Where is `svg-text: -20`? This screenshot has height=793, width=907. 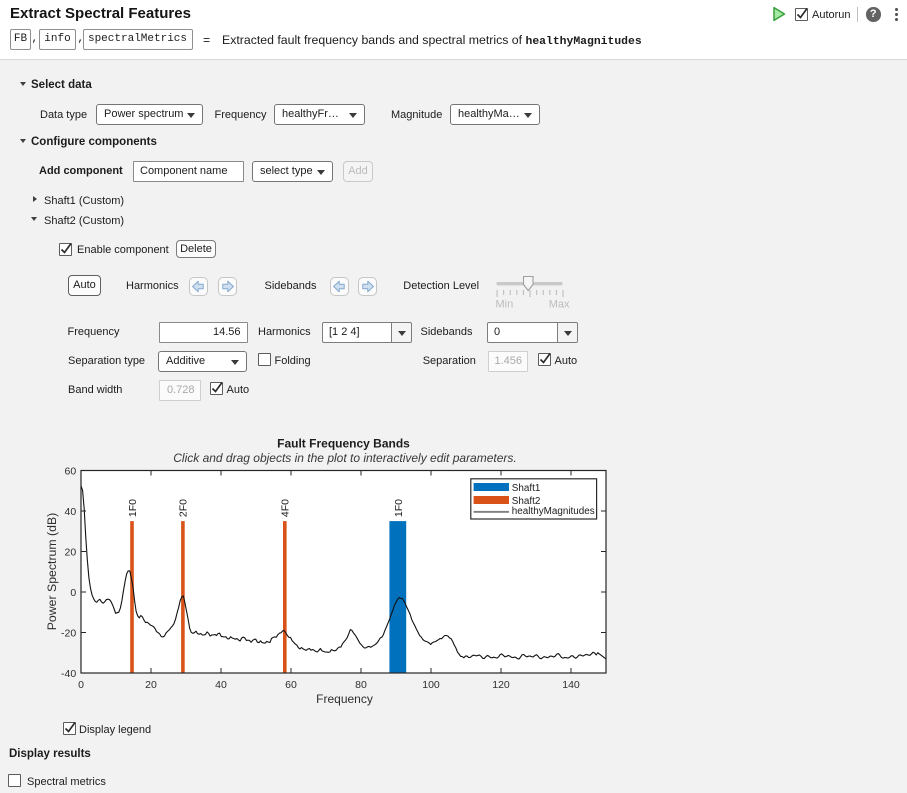
svg-text: -20 is located at coordinates (68, 633).